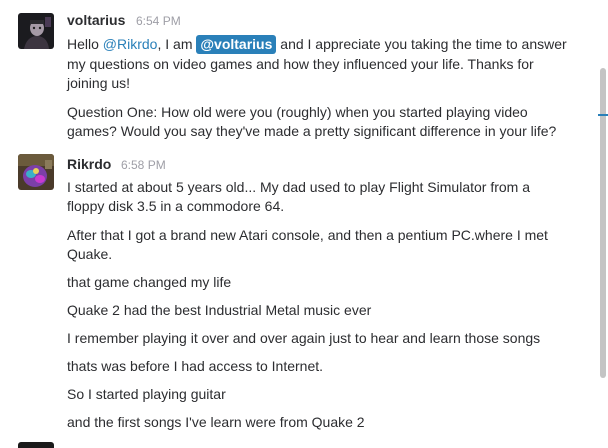 The width and height of the screenshot is (608, 448). I want to click on timestamp: 6:54 PM, so click(158, 21).